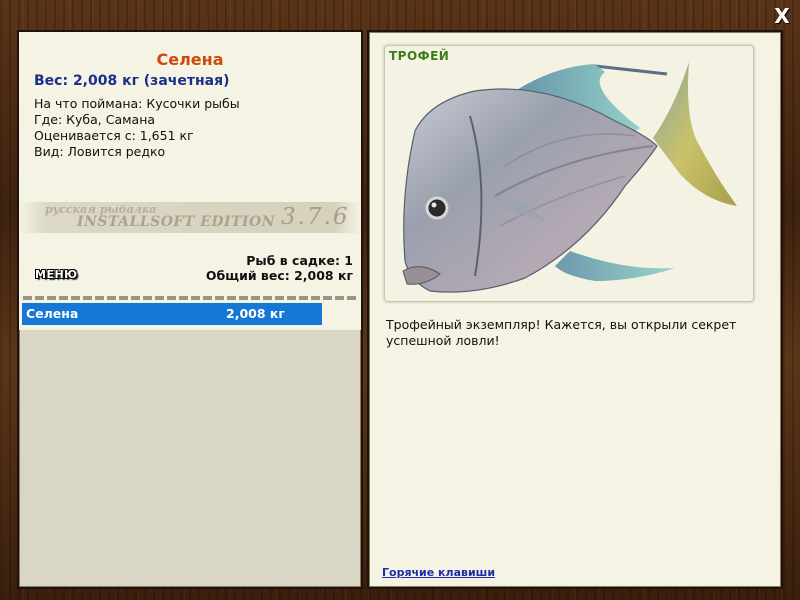  Describe the element at coordinates (255, 313) in the screenshot. I see `catch-weight: 2,008 кг` at that location.